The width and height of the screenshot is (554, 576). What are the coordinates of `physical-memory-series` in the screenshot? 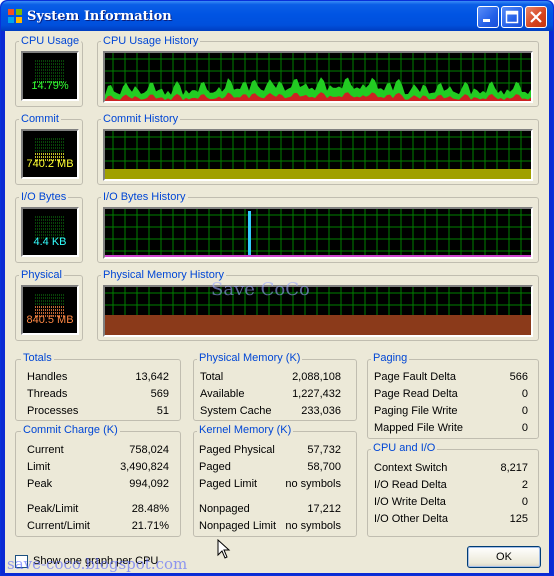 It's located at (318, 325).